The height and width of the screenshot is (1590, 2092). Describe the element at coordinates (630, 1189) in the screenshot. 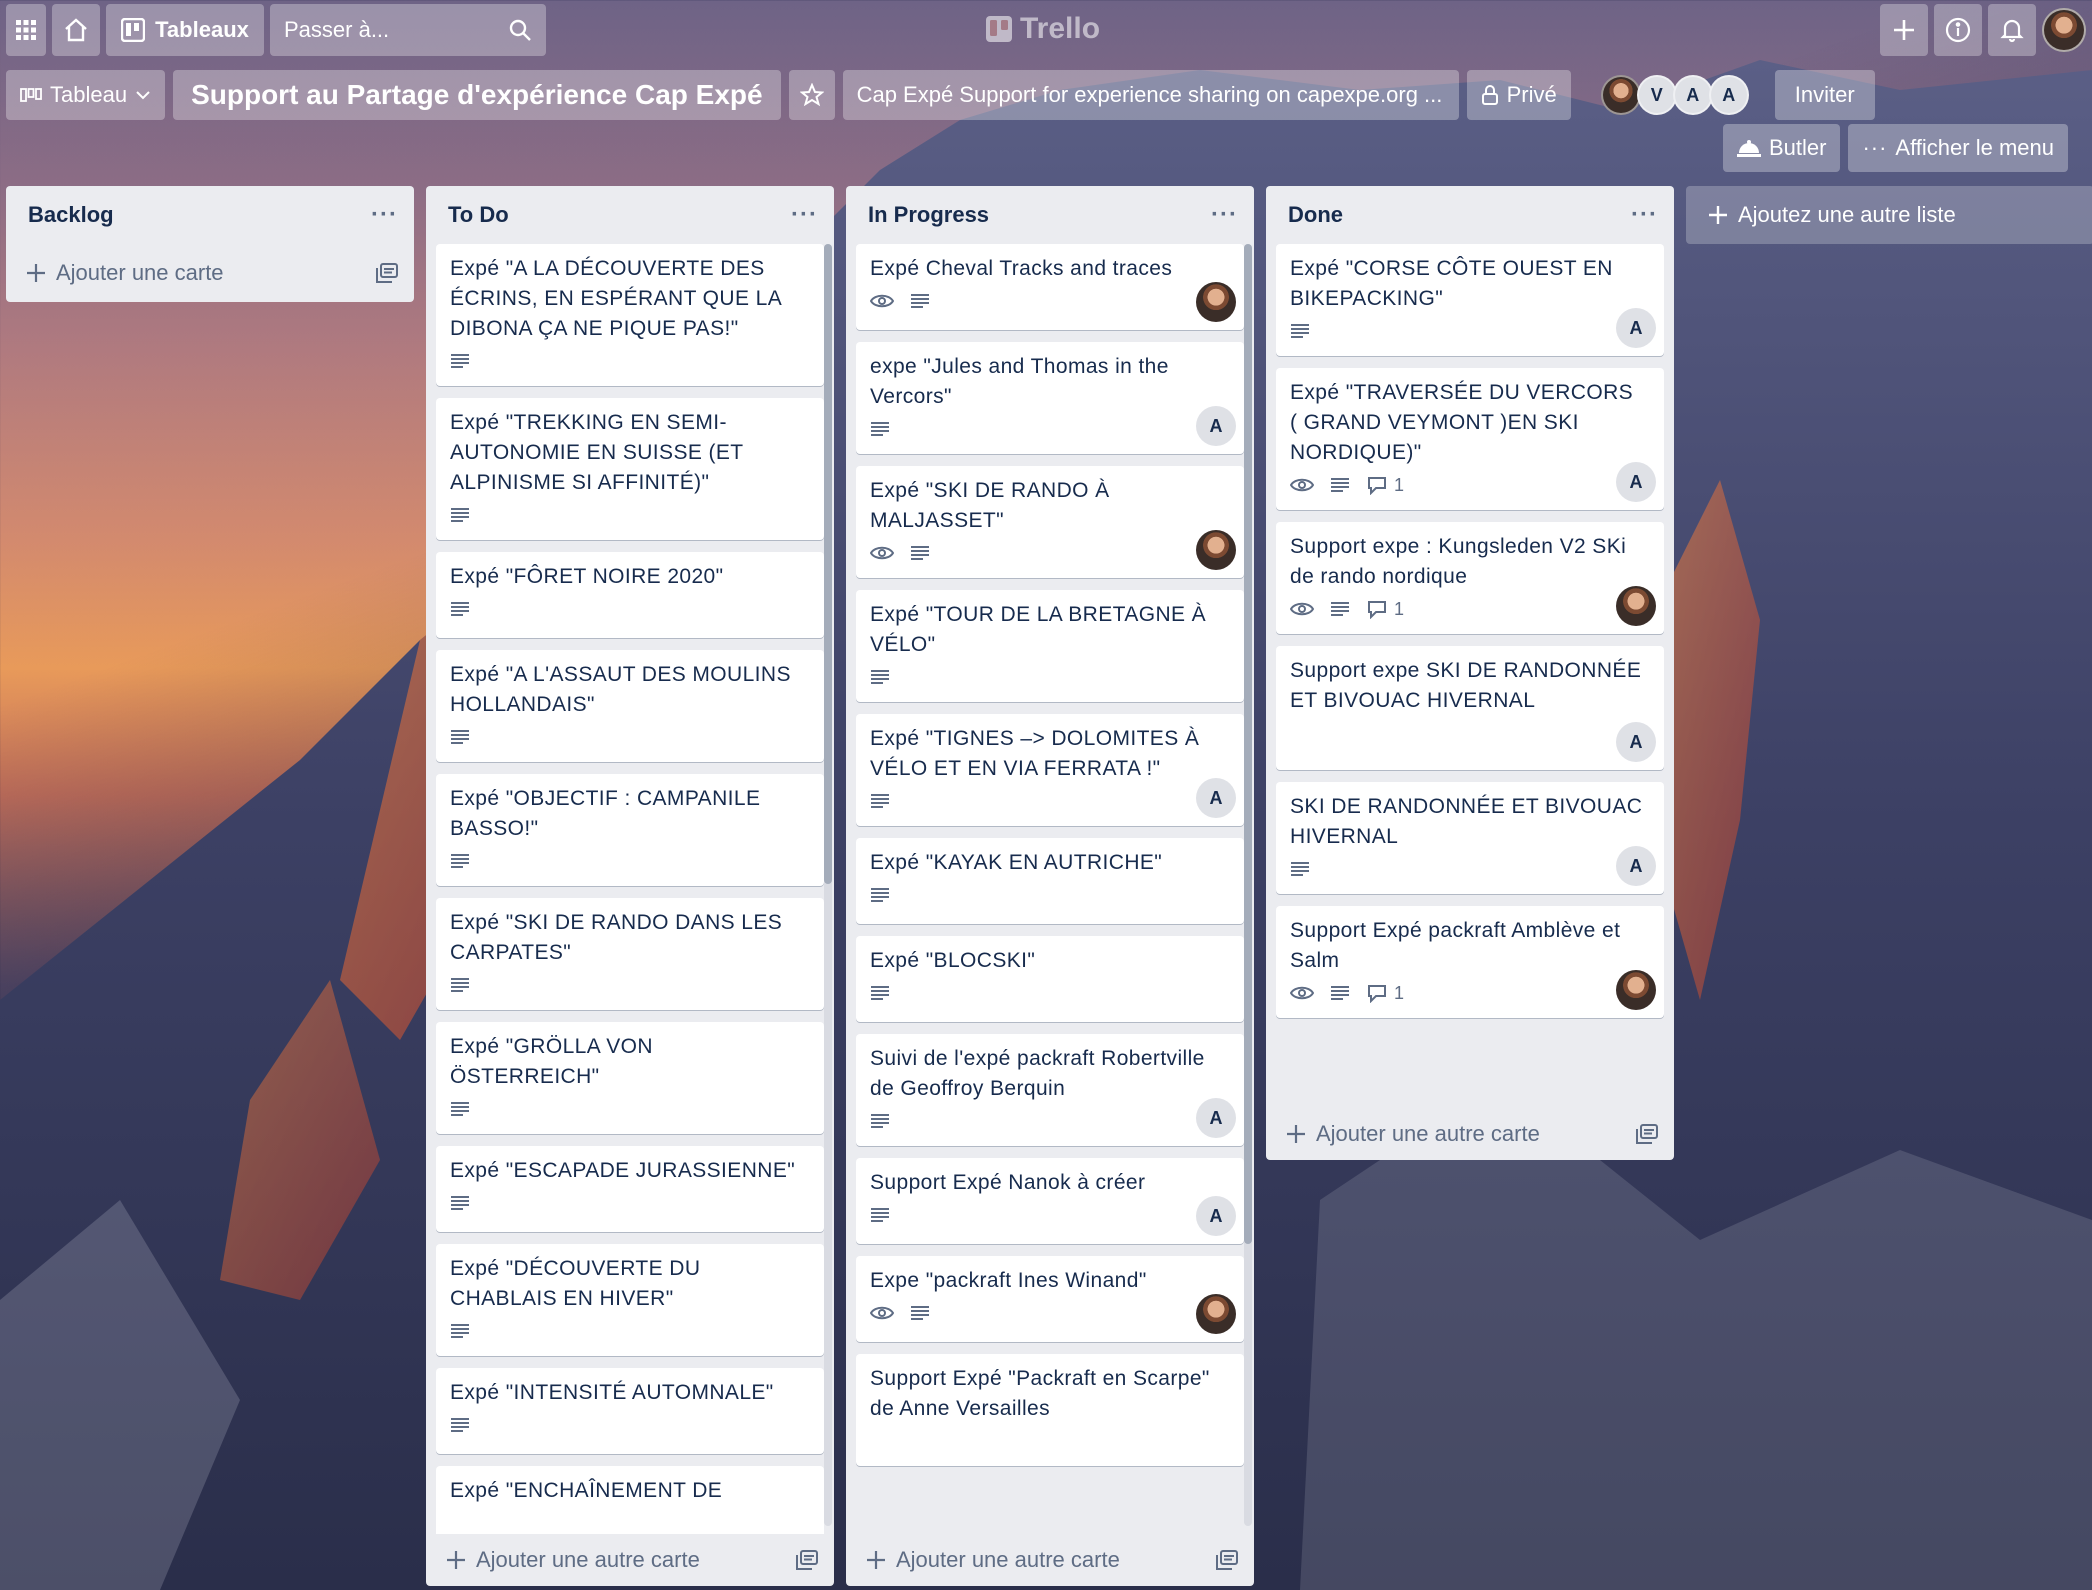

I see `card: Expé "ESCAPADE JURASSIENNE"` at that location.